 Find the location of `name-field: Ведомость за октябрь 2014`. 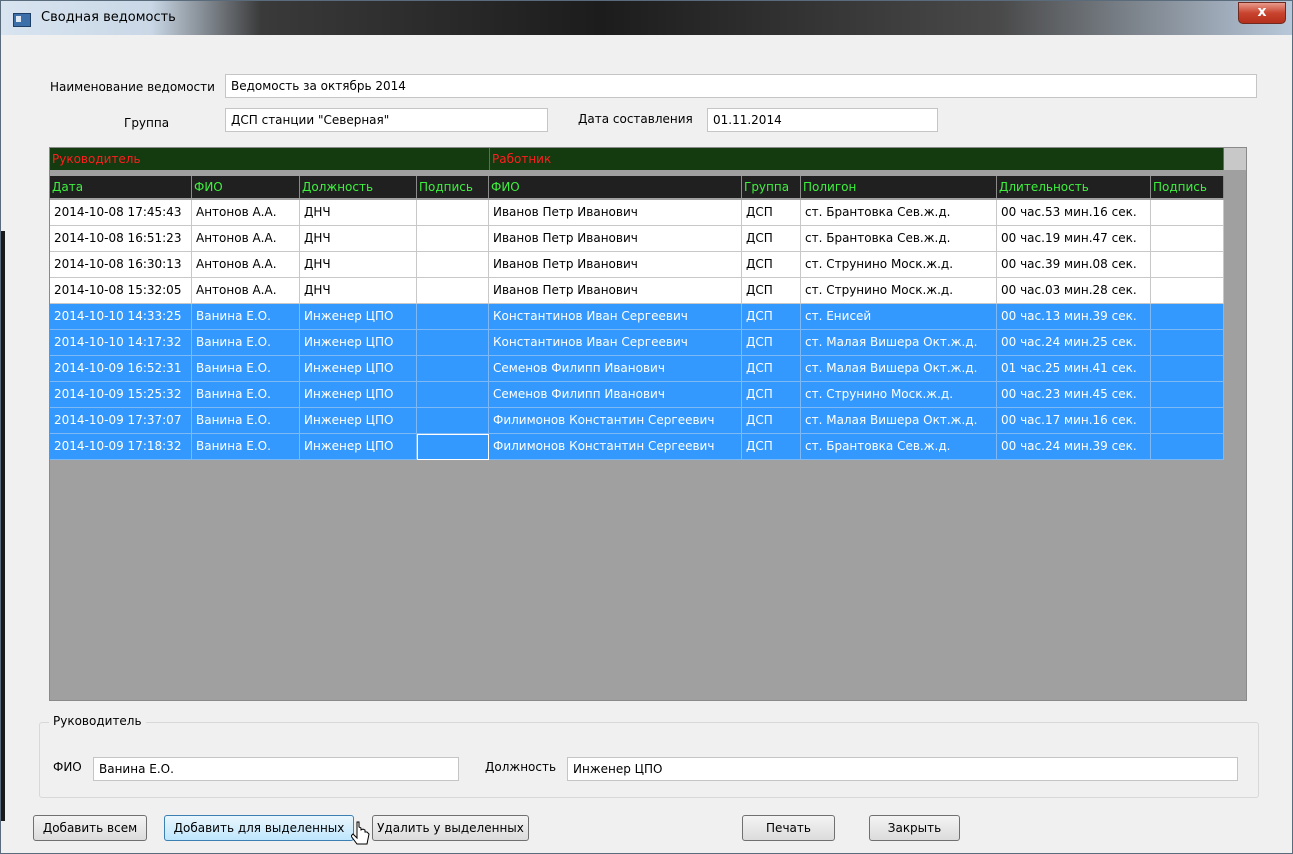

name-field: Ведомость за октябрь 2014 is located at coordinates (741, 86).